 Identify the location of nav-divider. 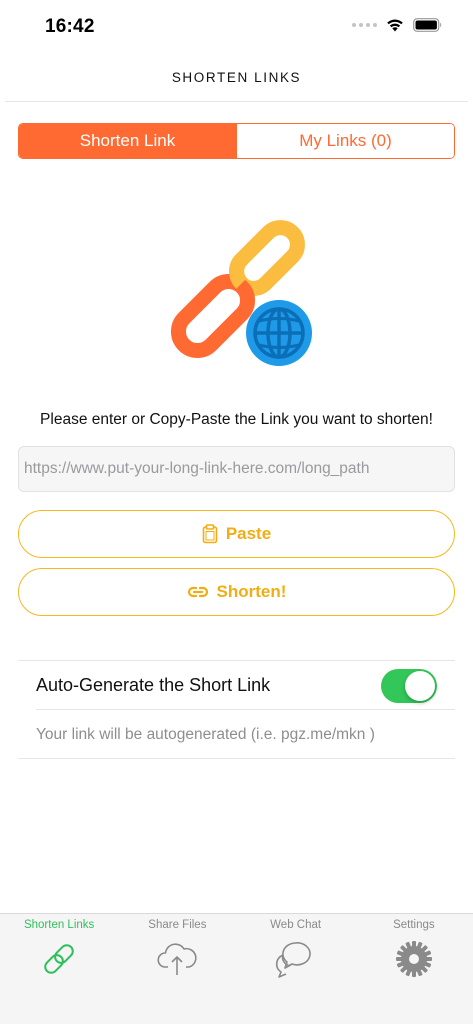
(236, 101).